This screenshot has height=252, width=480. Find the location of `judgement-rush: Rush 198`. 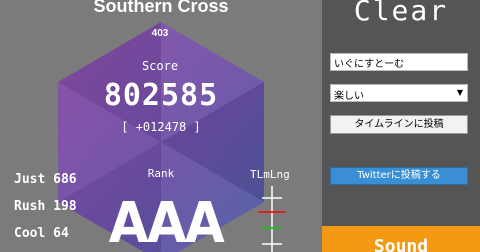

judgement-rush: Rush 198 is located at coordinates (45, 206).